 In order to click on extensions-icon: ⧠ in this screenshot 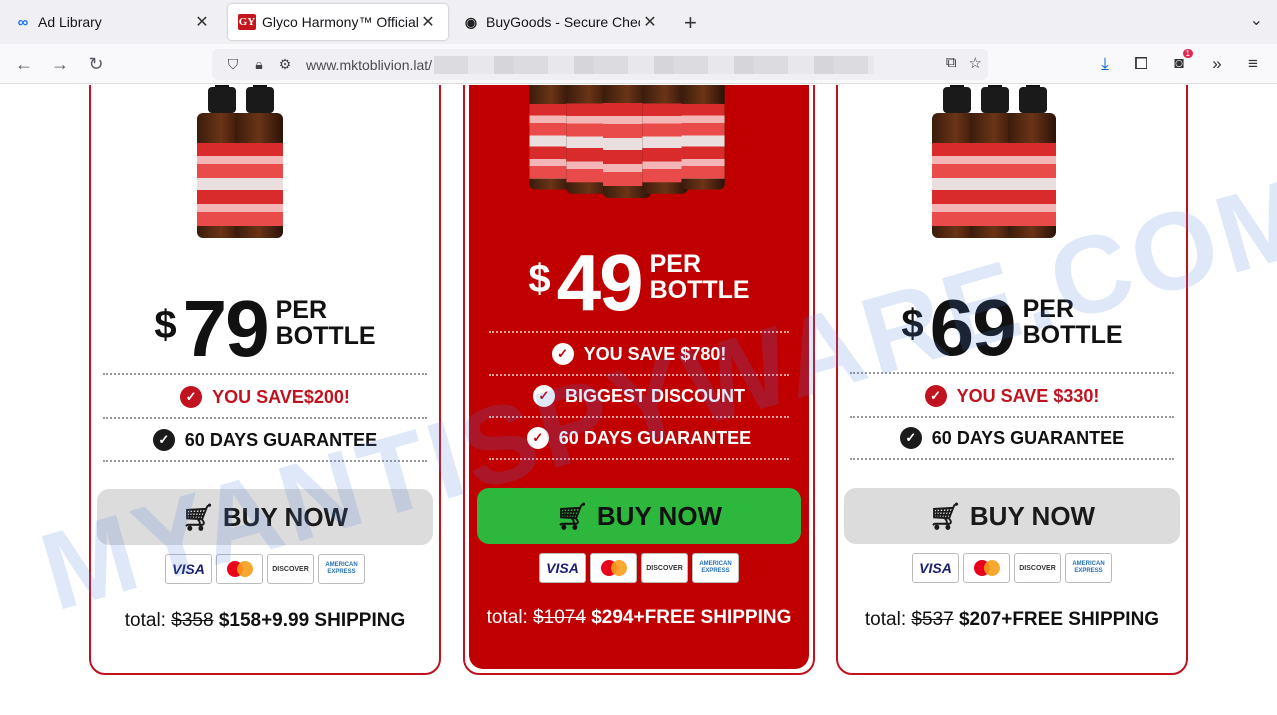, I will do `click(1141, 64)`.